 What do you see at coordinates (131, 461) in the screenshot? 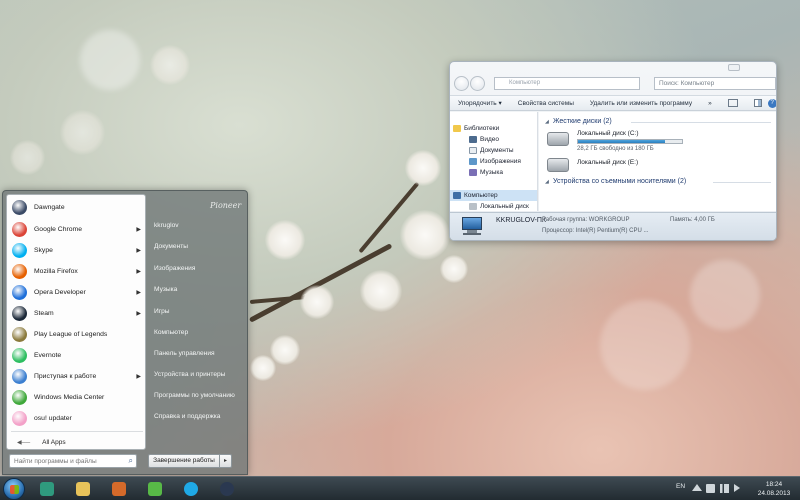
I see `search-icon: ⌕` at bounding box center [131, 461].